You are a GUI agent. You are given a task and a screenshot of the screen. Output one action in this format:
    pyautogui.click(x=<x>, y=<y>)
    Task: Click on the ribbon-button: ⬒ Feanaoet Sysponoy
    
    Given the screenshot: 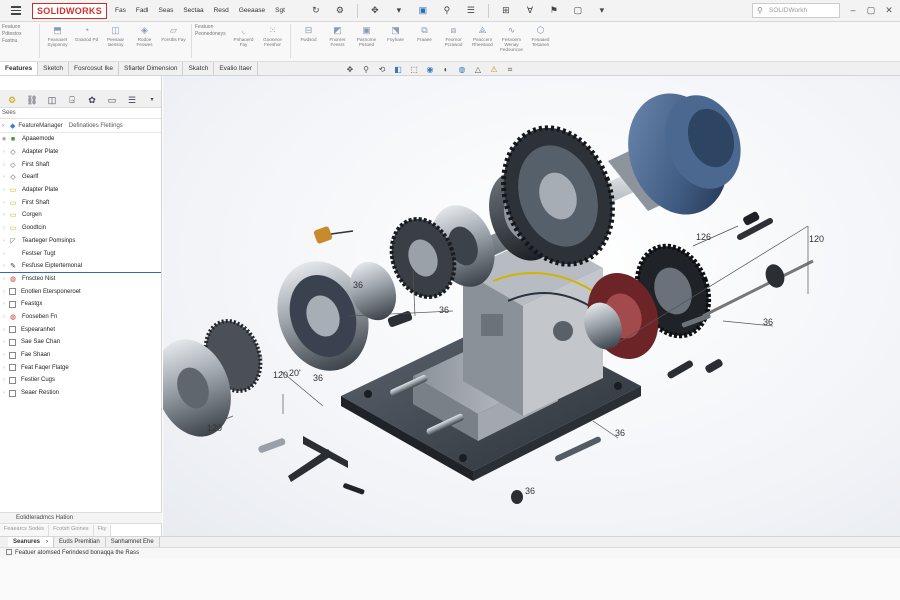 What is the action you would take?
    pyautogui.click(x=57, y=42)
    